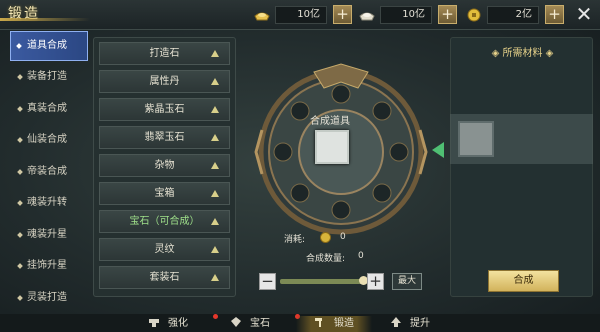 The width and height of the screenshot is (600, 332). Describe the element at coordinates (215, 316) in the screenshot. I see `notification-dot` at that location.